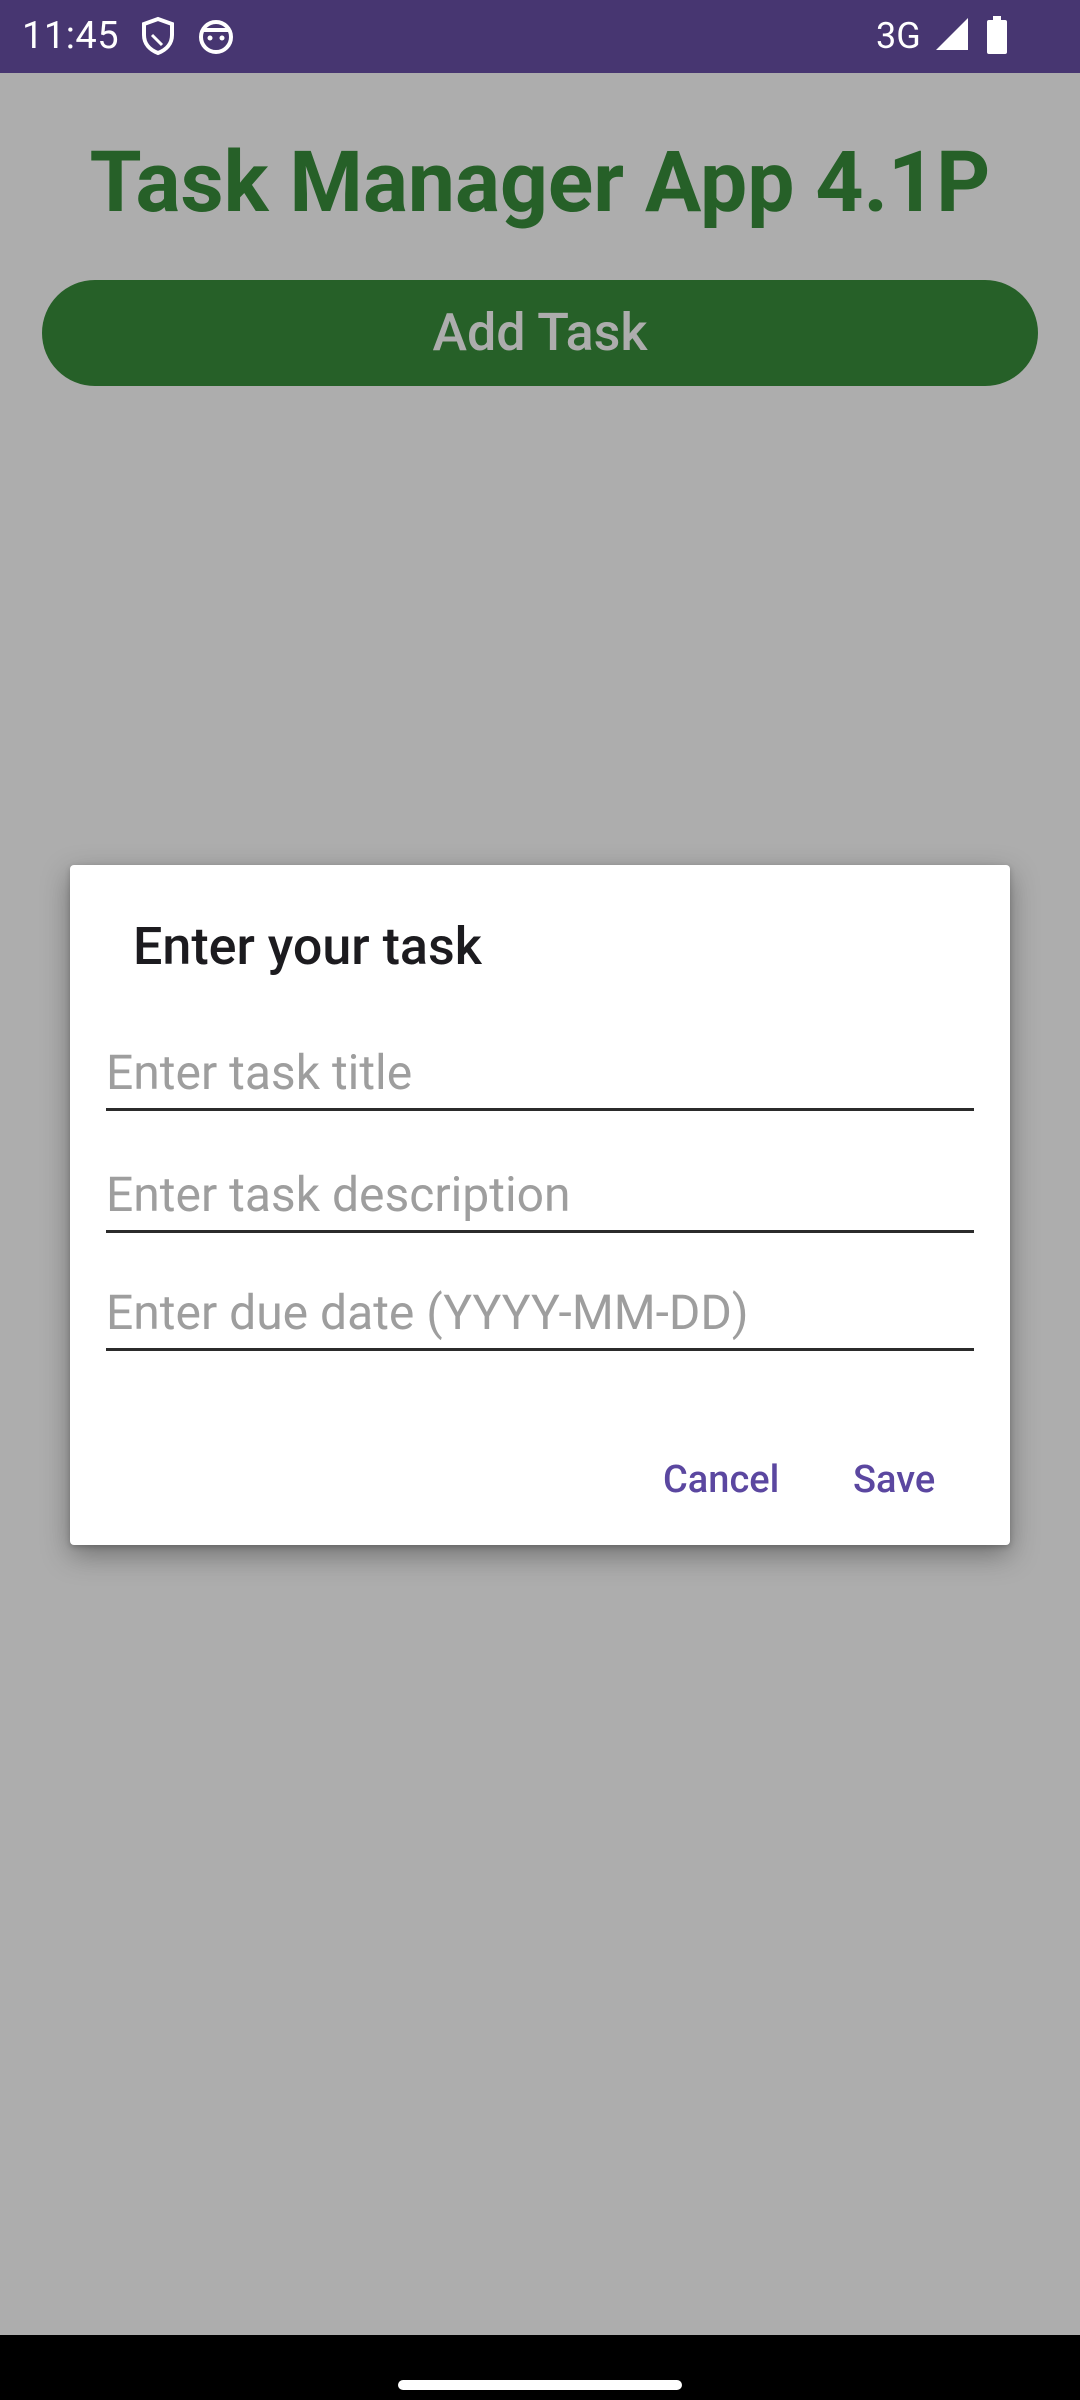 The width and height of the screenshot is (1080, 2400). Describe the element at coordinates (721, 1480) in the screenshot. I see `cancel-button: Cancel` at that location.